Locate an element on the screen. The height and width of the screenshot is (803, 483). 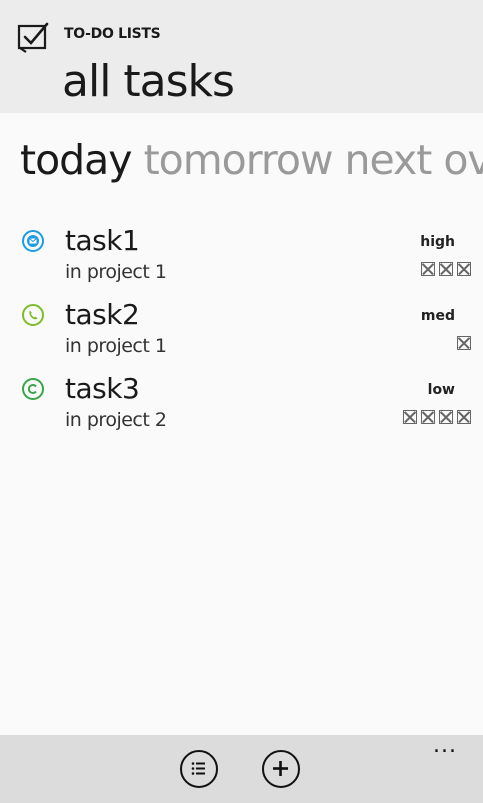
add-button is located at coordinates (281, 769).